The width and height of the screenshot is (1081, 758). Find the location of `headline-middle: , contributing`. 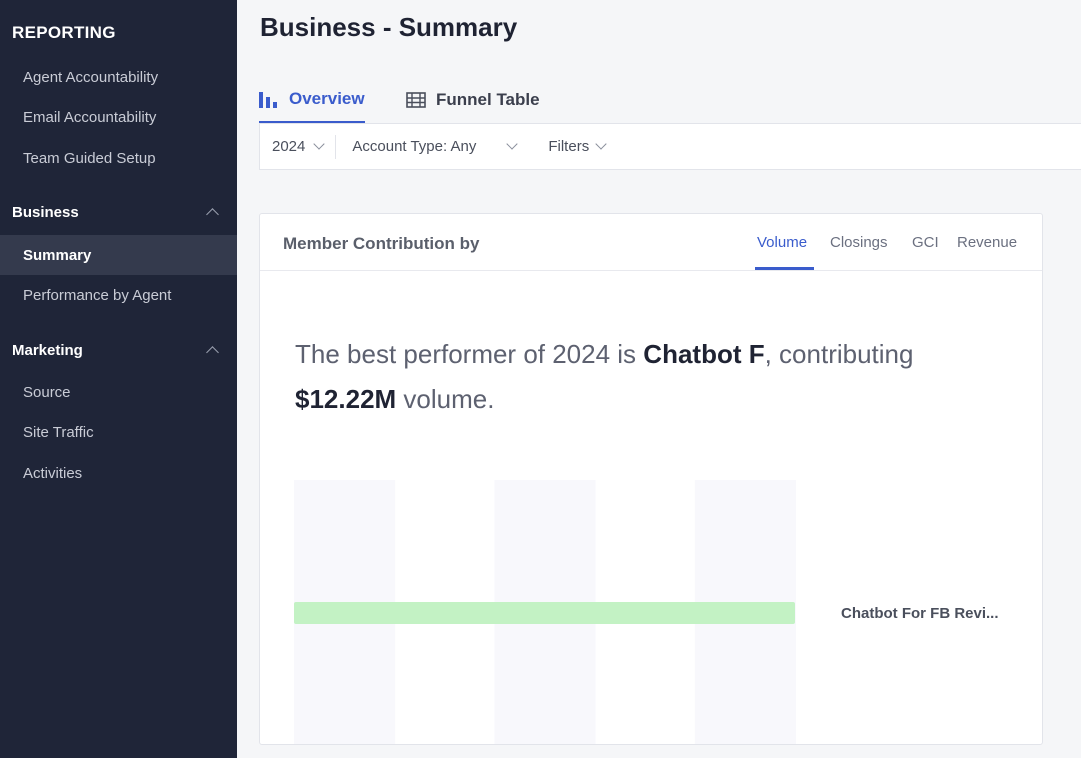

headline-middle: , contributing is located at coordinates (839, 354).